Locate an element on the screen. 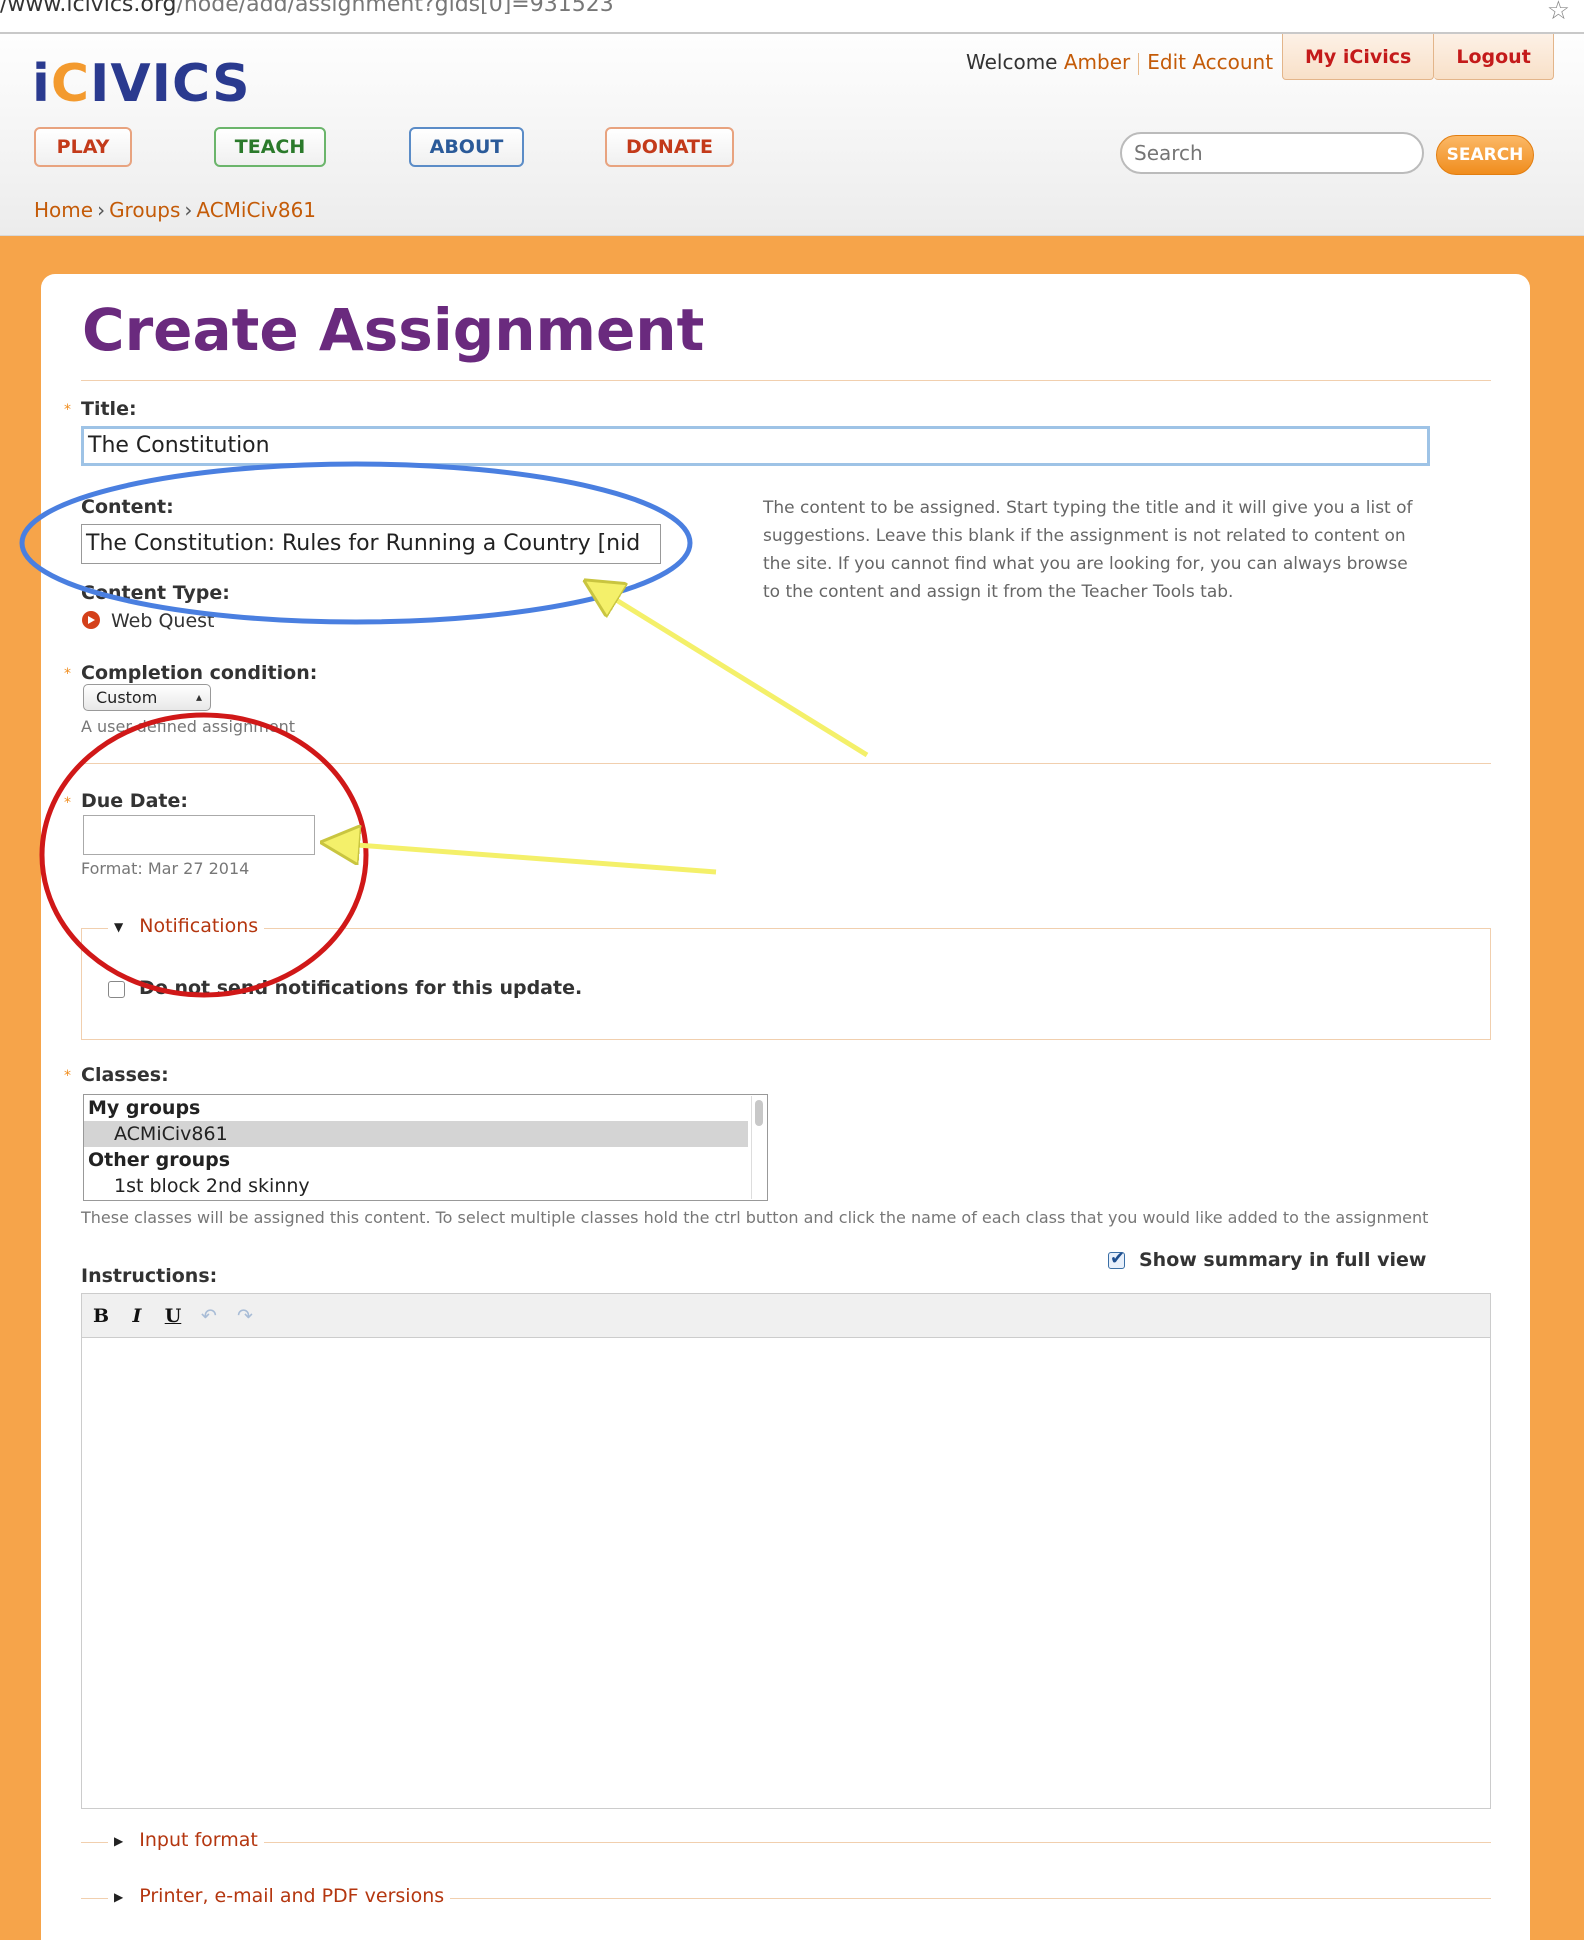  section-divider is located at coordinates (786, 763).